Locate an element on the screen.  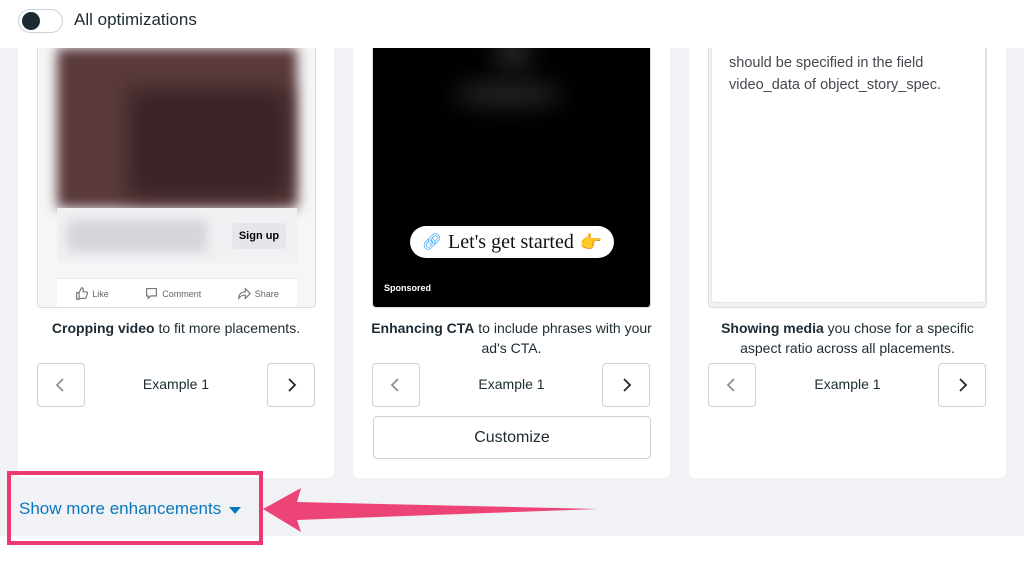
ad-footer: Sign up is located at coordinates (177, 235).